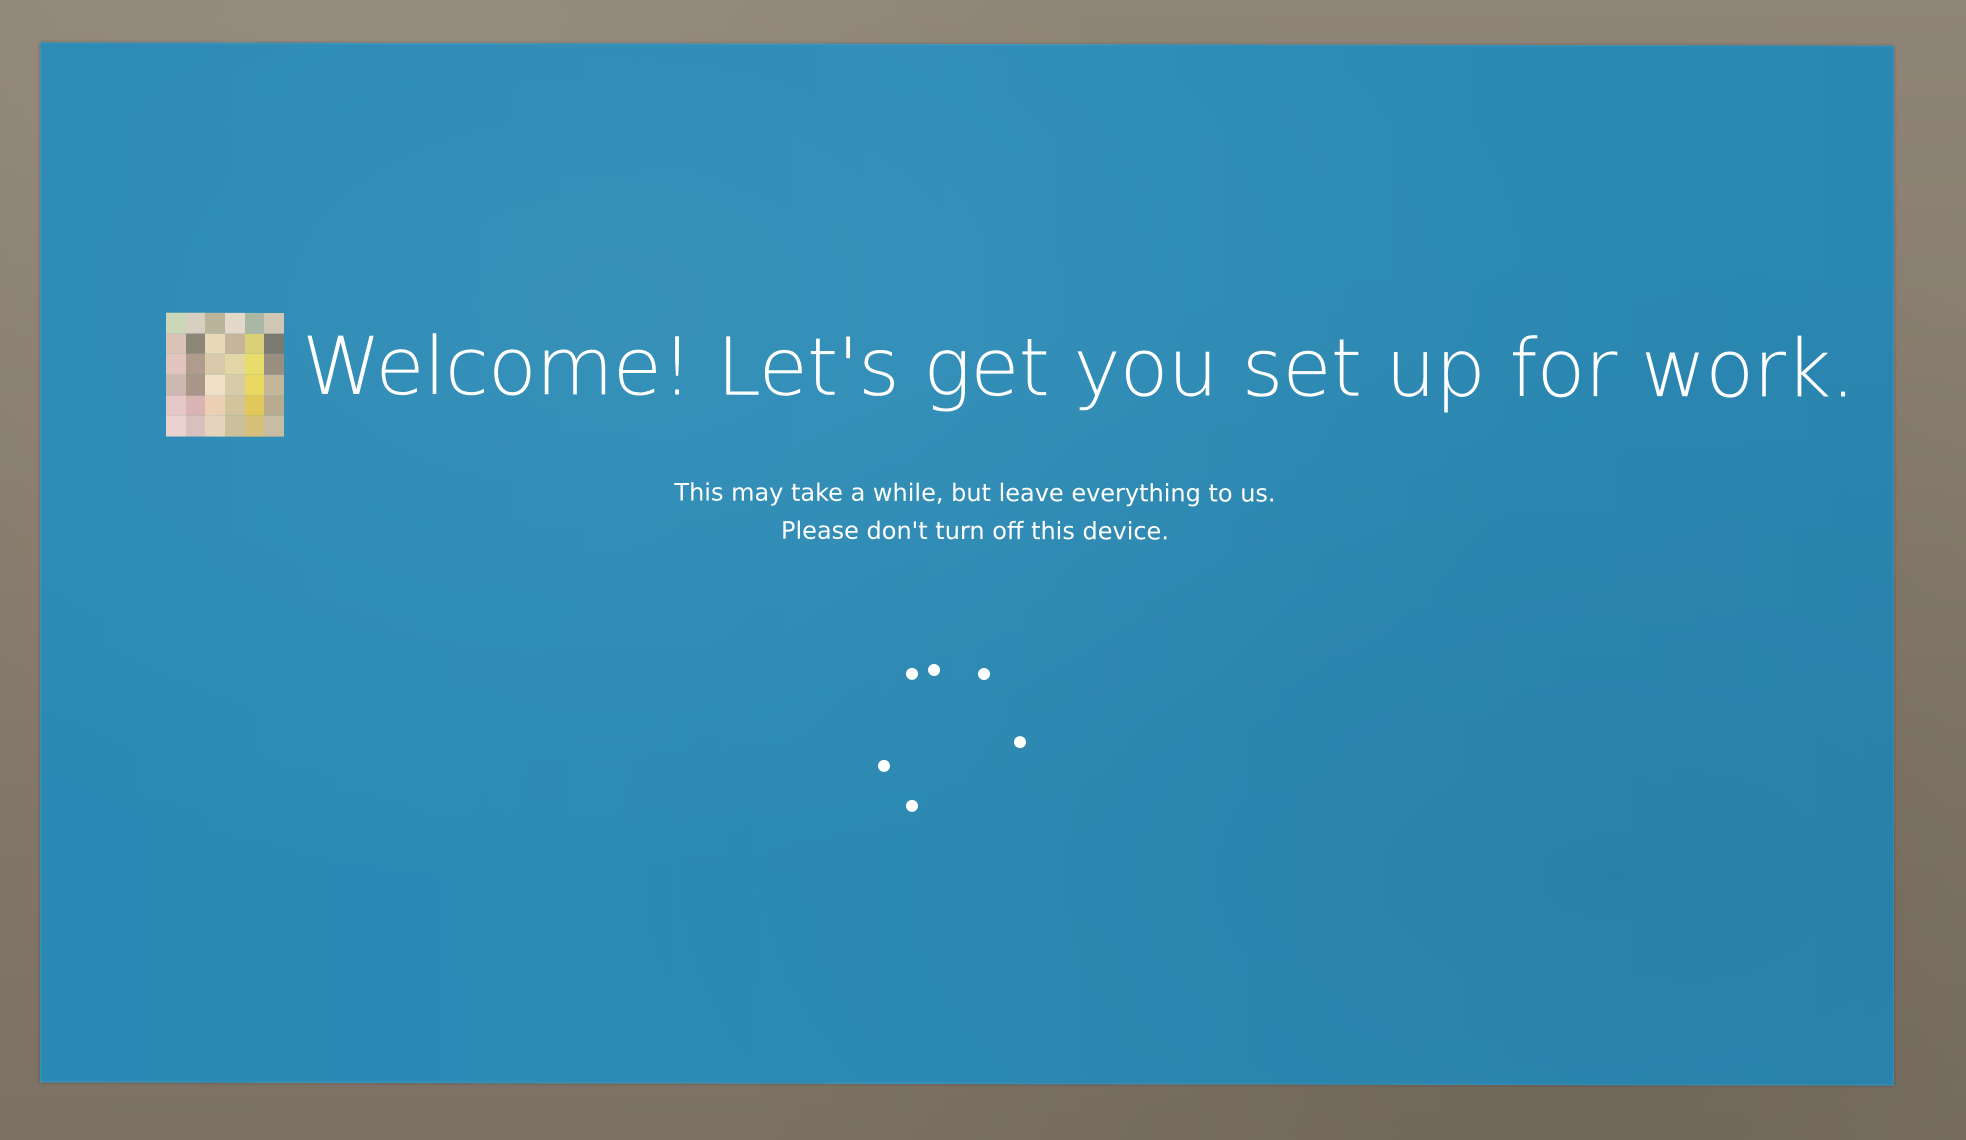 The image size is (1966, 1140). What do you see at coordinates (975, 531) in the screenshot?
I see `subtitle-line-2: Please don't turn off this device.` at bounding box center [975, 531].